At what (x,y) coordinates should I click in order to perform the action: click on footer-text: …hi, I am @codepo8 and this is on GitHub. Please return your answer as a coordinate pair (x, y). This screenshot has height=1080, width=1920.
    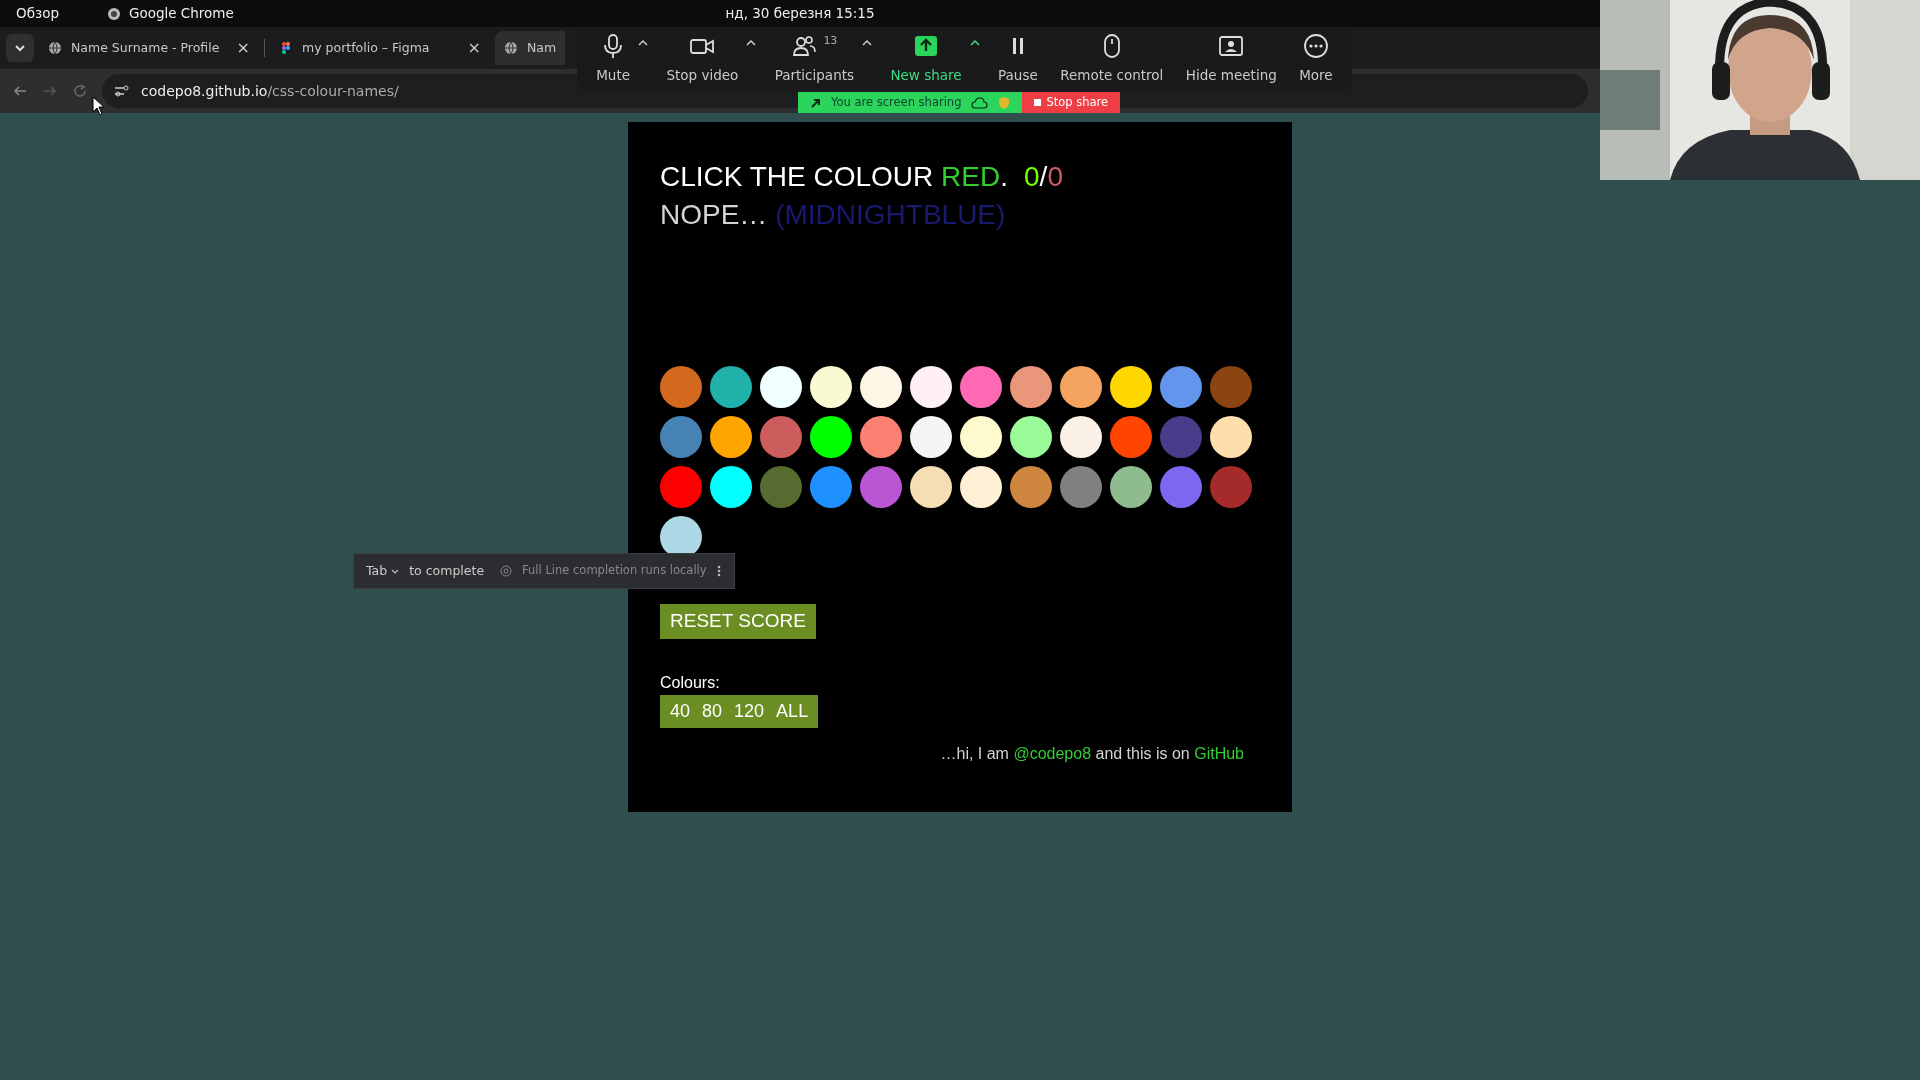
    Looking at the image, I should click on (1092, 753).